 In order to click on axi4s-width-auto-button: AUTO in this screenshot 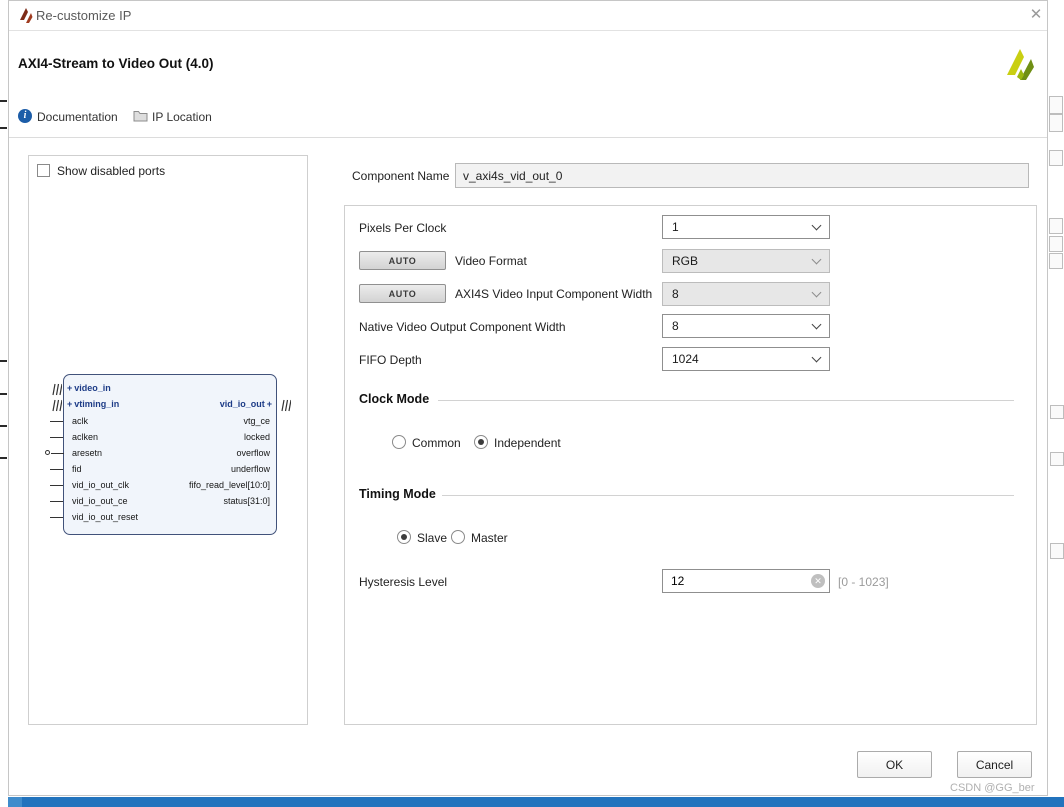, I will do `click(402, 293)`.